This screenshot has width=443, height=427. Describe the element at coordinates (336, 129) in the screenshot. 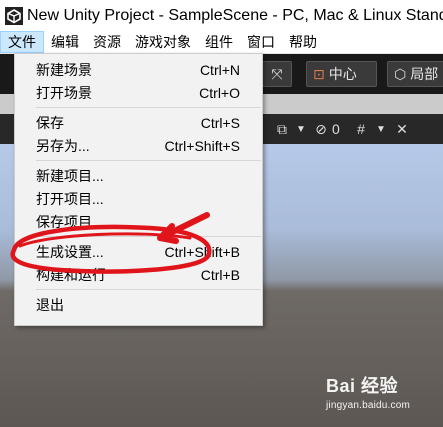

I see `hidden-count: 0` at that location.